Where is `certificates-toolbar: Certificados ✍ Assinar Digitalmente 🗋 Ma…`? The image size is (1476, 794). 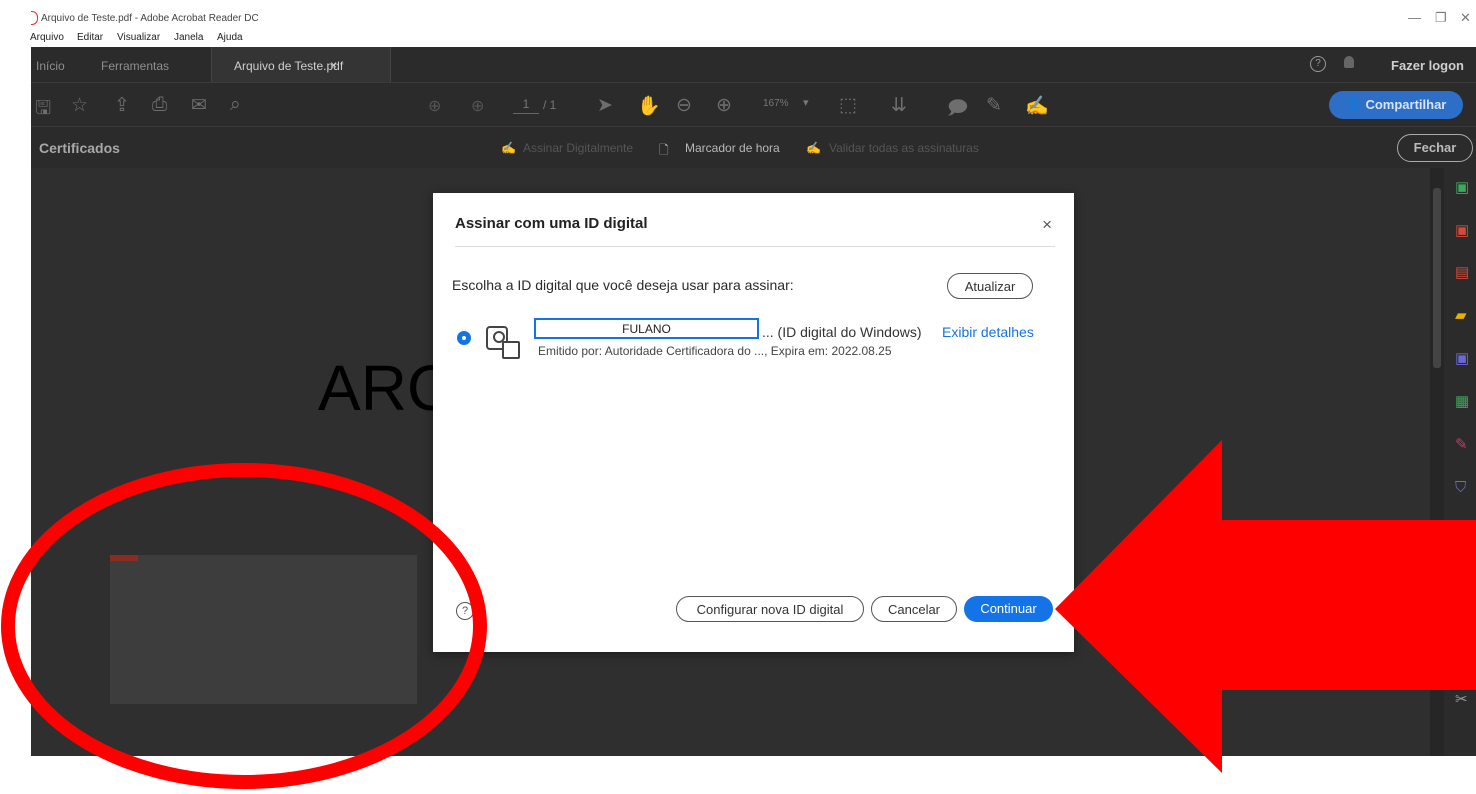 certificates-toolbar: Certificados ✍ Assinar Digitalmente 🗋 Ma… is located at coordinates (753, 147).